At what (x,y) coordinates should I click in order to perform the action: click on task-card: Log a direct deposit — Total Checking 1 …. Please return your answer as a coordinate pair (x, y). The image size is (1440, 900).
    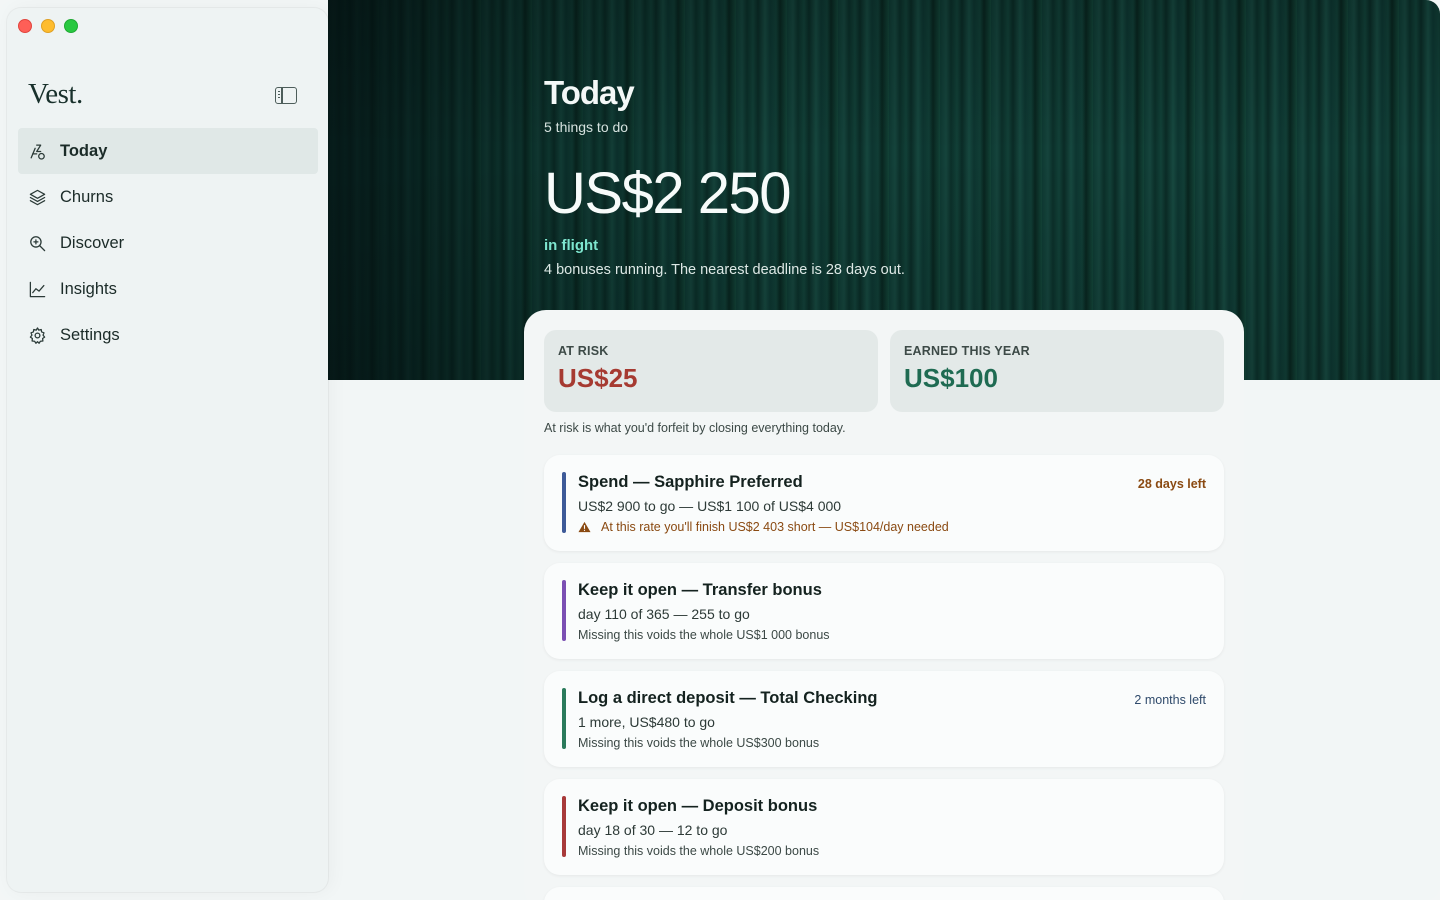
    Looking at the image, I should click on (884, 719).